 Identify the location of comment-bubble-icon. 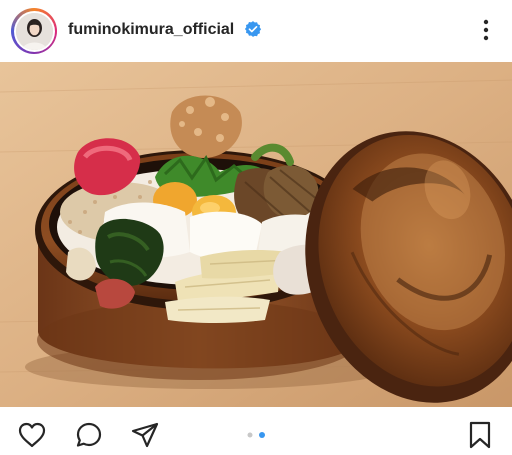
(89, 435).